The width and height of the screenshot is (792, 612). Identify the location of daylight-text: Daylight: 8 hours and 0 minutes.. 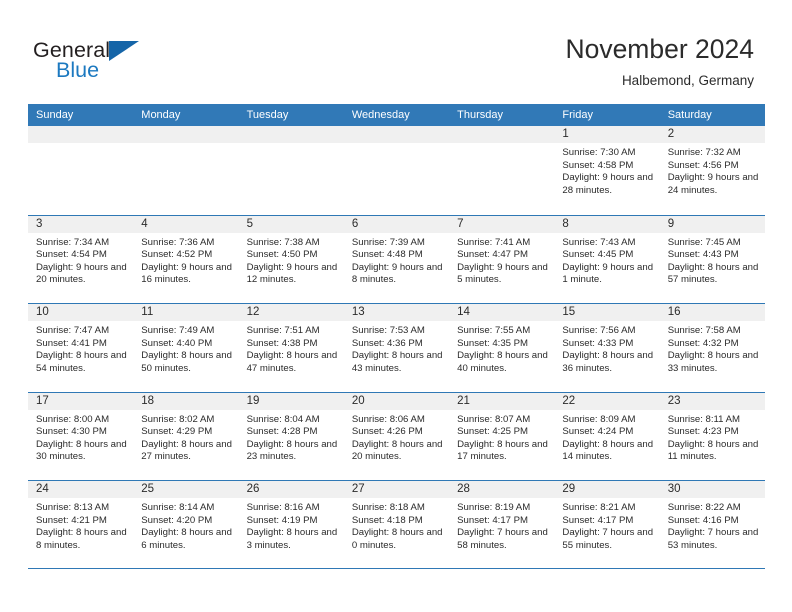
(397, 539).